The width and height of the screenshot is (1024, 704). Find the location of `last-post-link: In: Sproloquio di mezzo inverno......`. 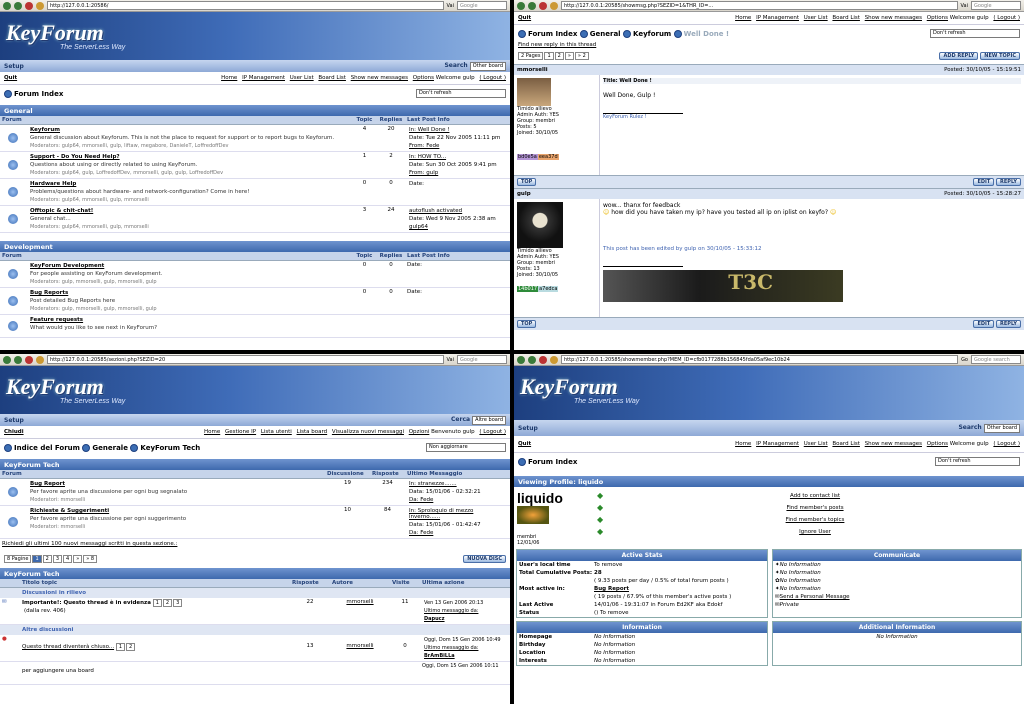

last-post-link: In: Sproloquio di mezzo inverno...... is located at coordinates (457, 514).